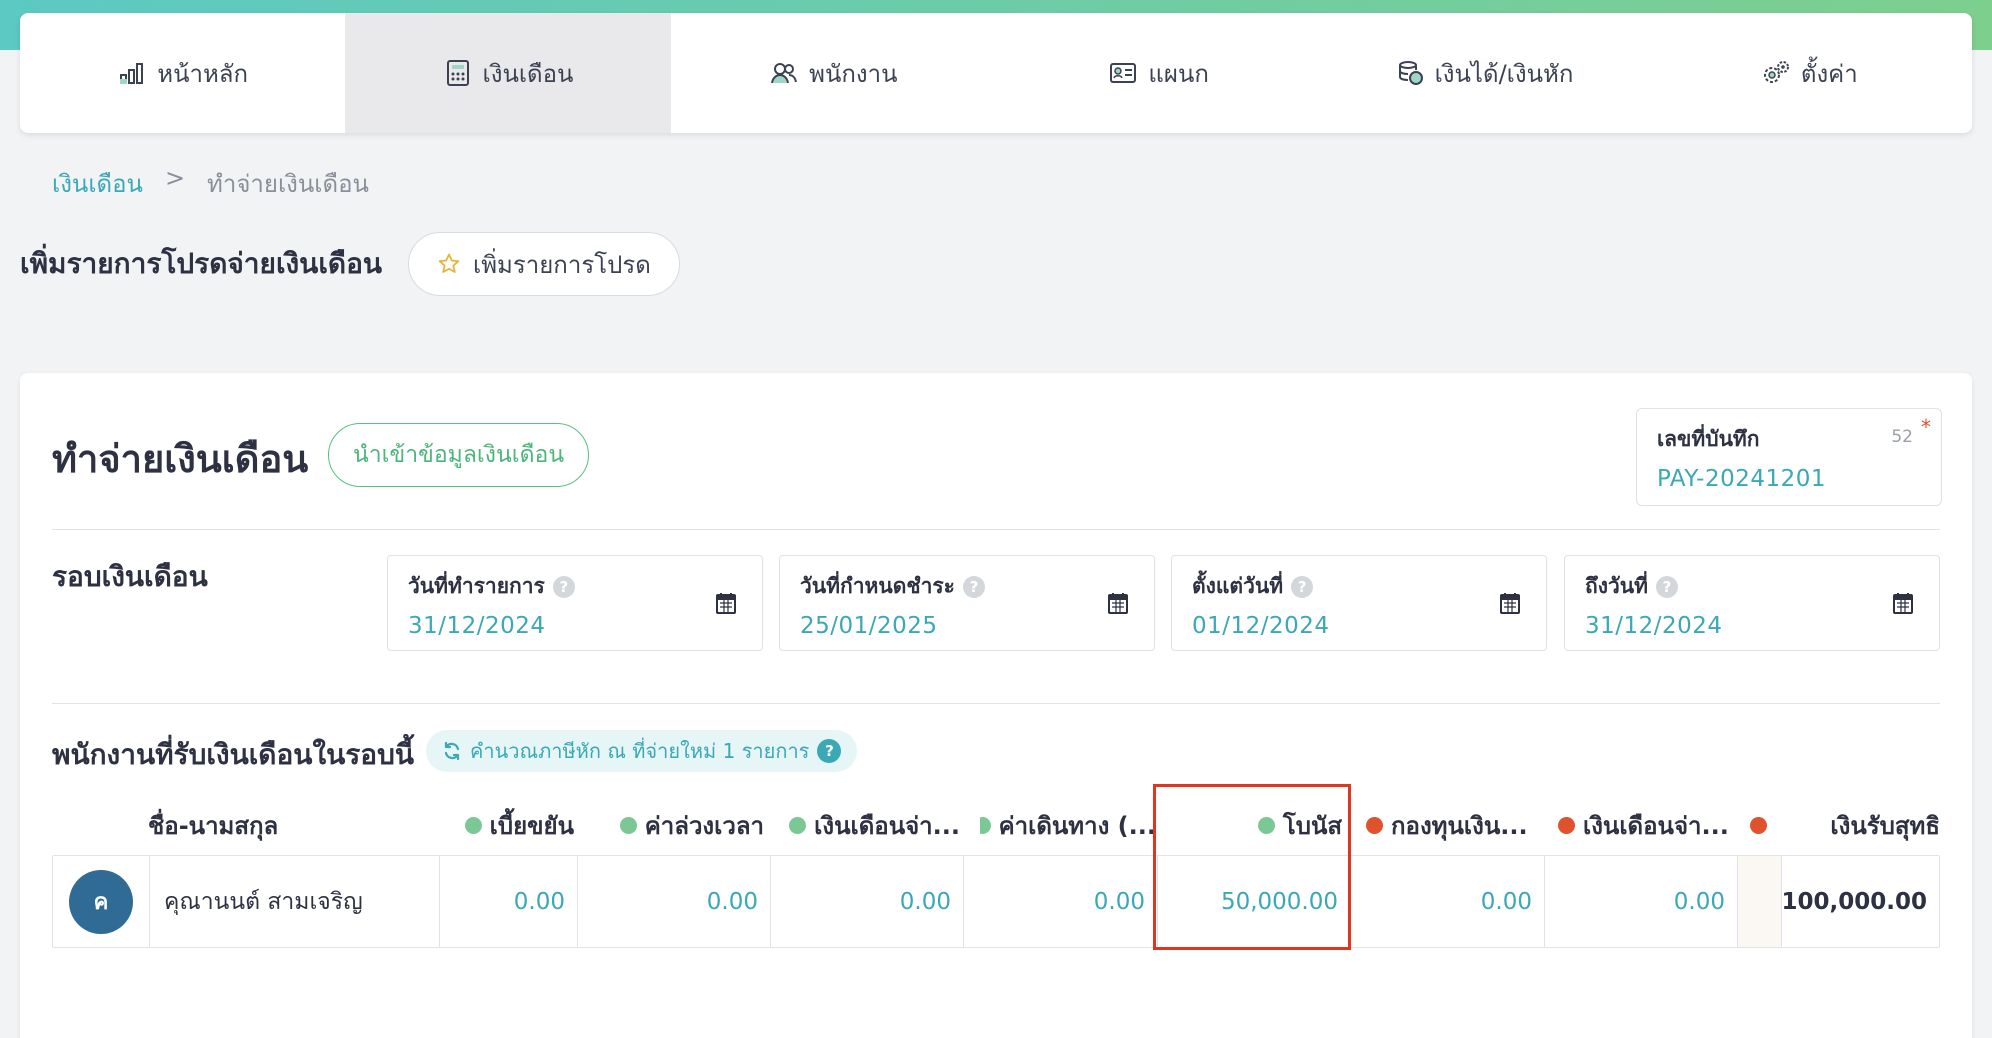 This screenshot has width=1992, height=1038. I want to click on column-header-extra, so click(1765, 825).